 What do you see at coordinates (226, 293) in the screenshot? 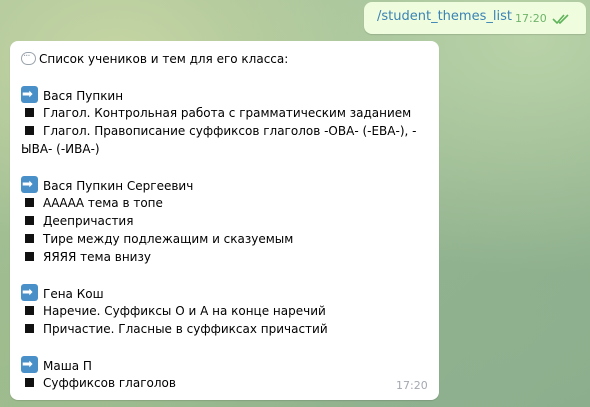
I see `student-name-row: Гена Кош` at bounding box center [226, 293].